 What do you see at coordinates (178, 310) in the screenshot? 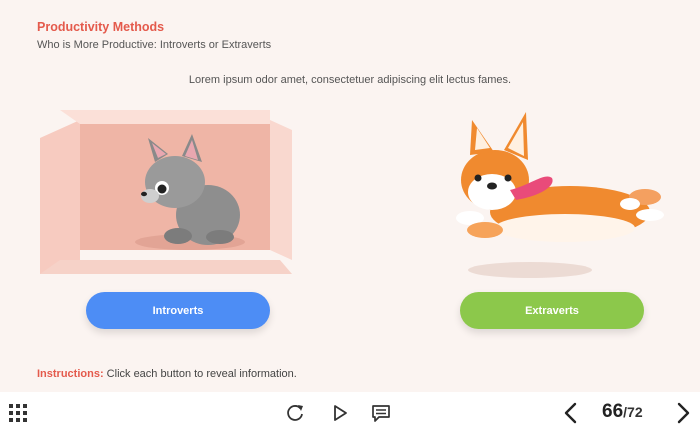
I see `introverts-button: Introverts` at bounding box center [178, 310].